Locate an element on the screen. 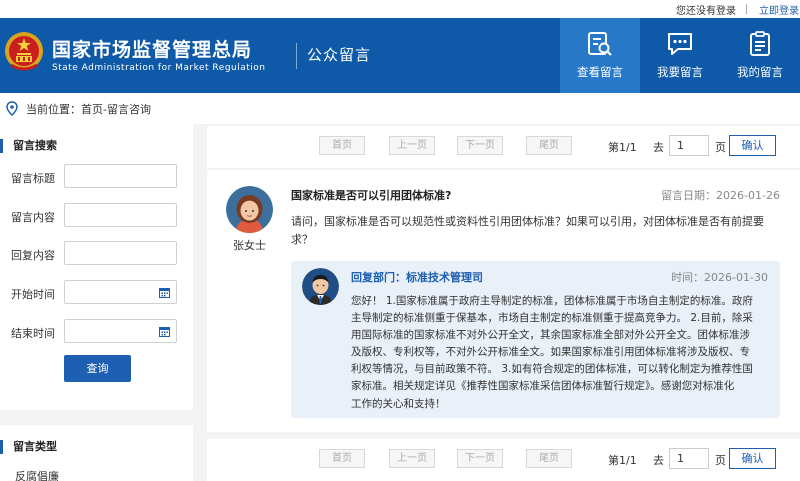 This screenshot has height=481, width=800. message-content-input is located at coordinates (120, 215).